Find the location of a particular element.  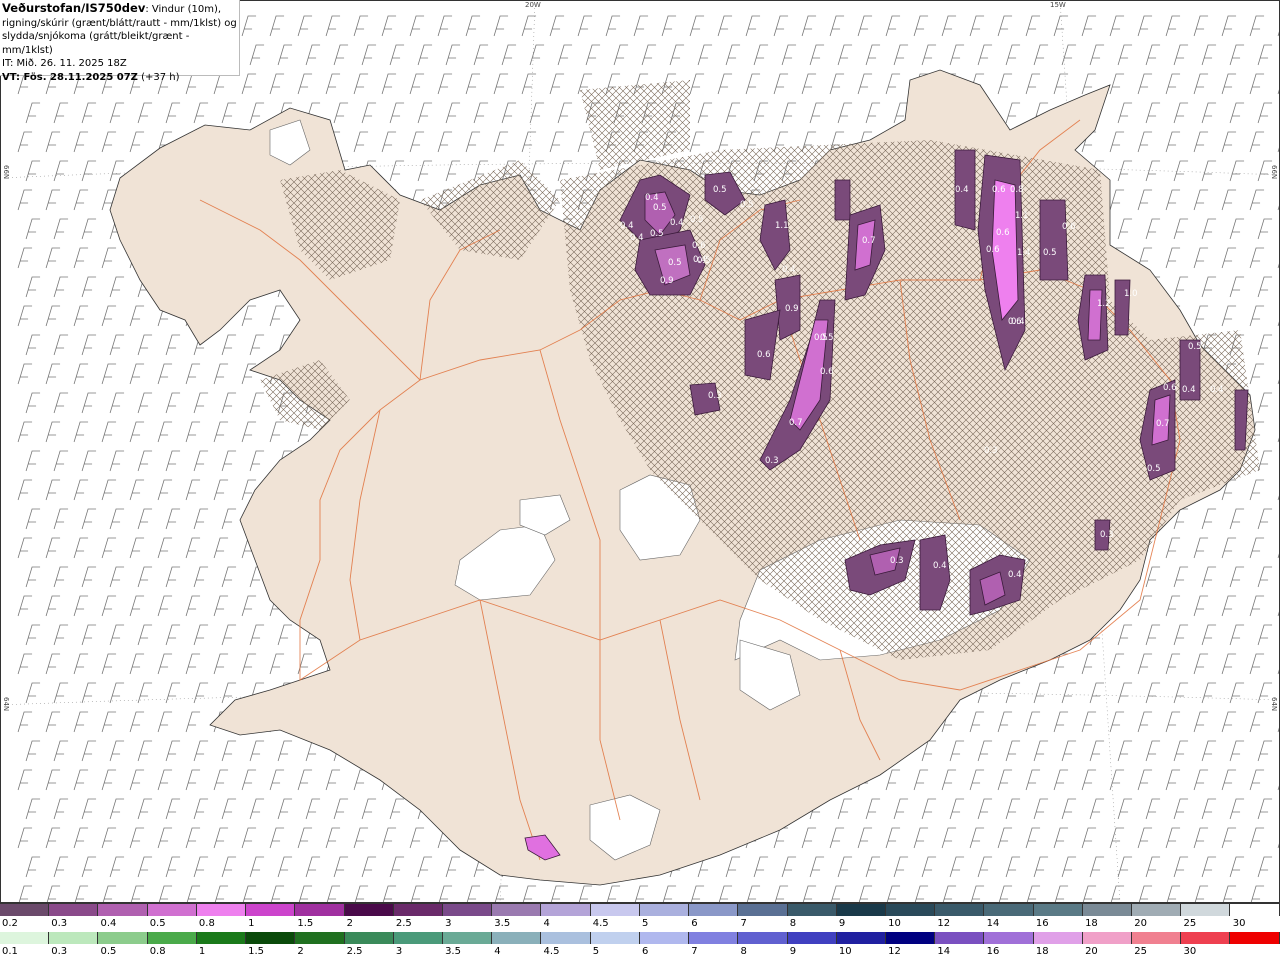

snow-colorbar is located at coordinates (640, 910).